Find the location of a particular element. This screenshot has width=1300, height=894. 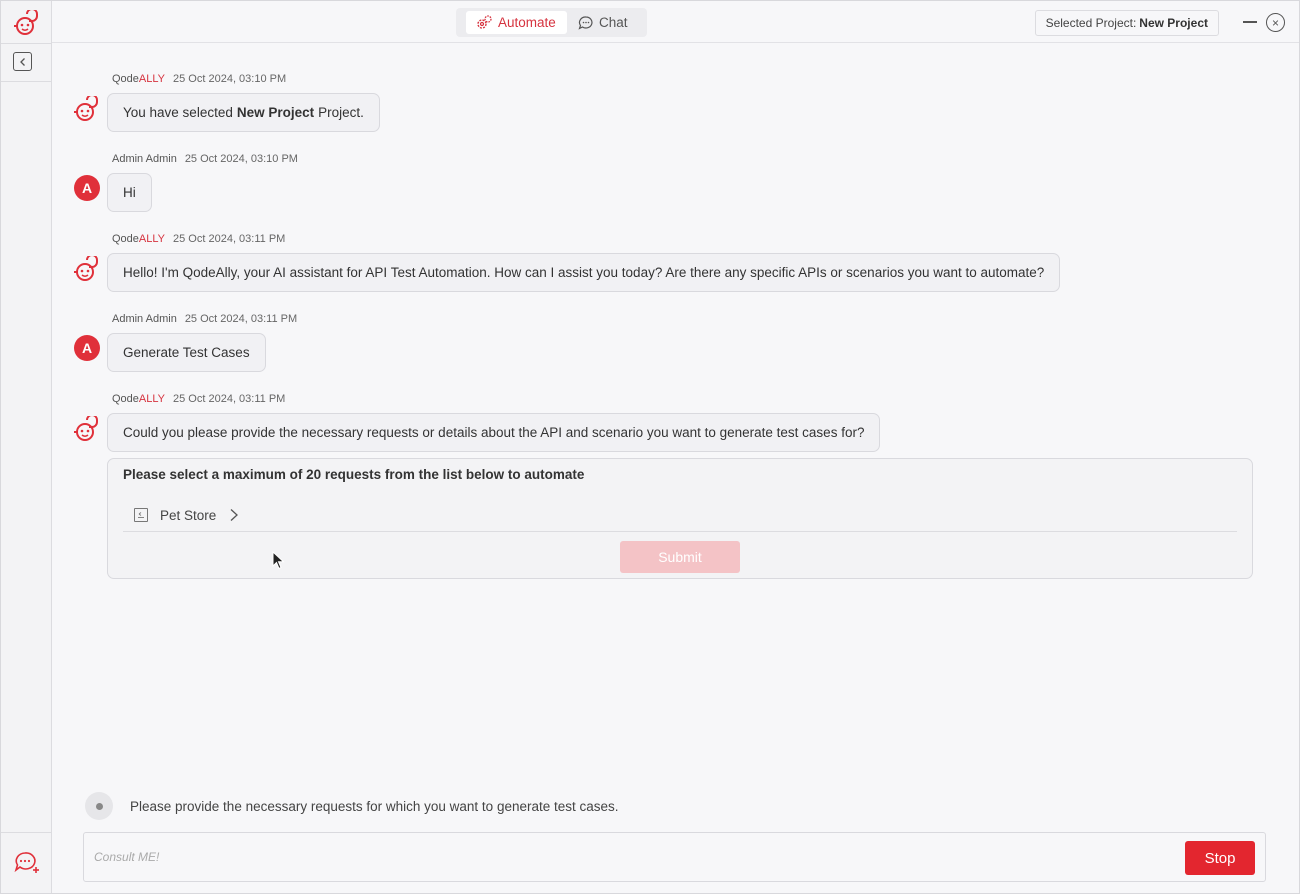

mode-toggle: Automate Chat is located at coordinates (551, 22).